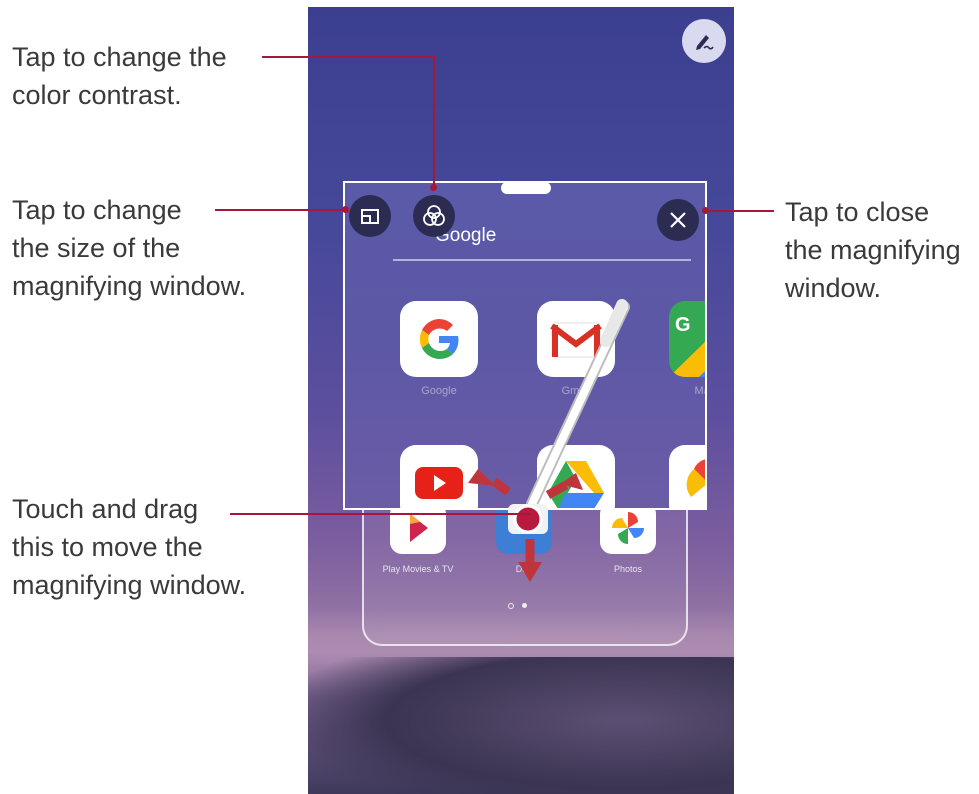 Image resolution: width=979 pixels, height=794 pixels. I want to click on drag-arrow-left-icon, so click(489, 482).